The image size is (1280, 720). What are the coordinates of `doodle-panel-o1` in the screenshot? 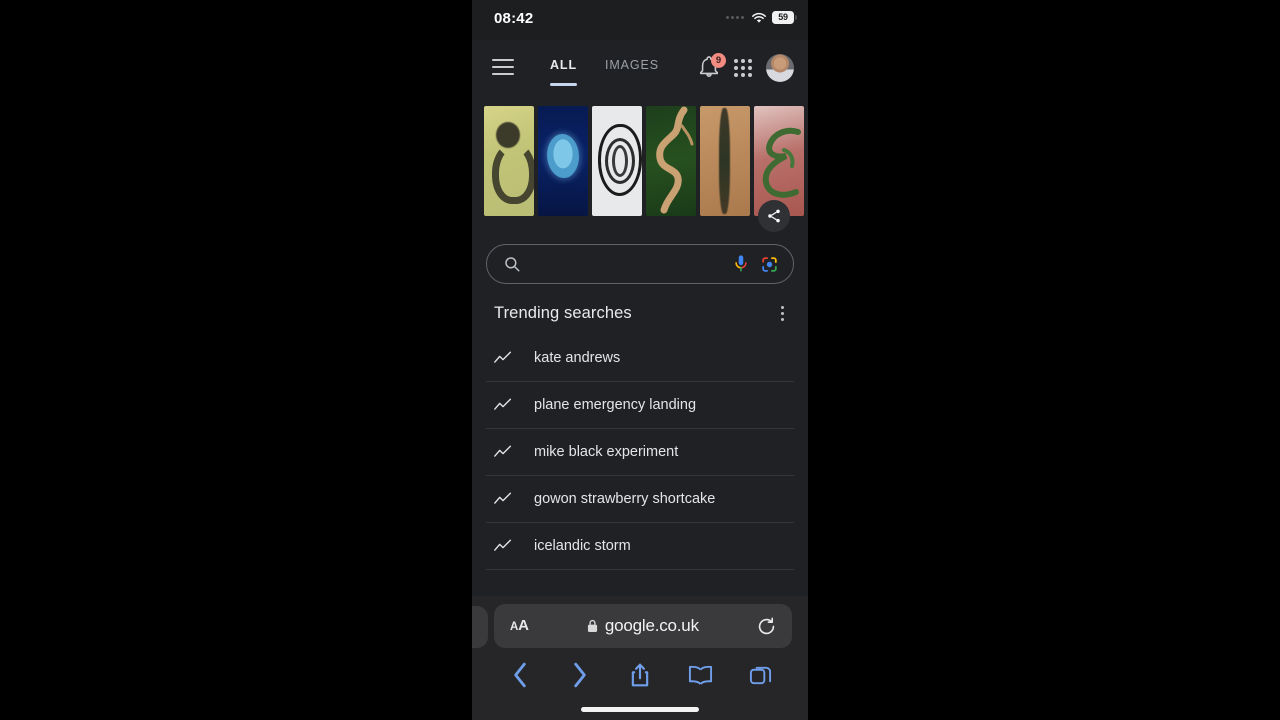 It's located at (563, 161).